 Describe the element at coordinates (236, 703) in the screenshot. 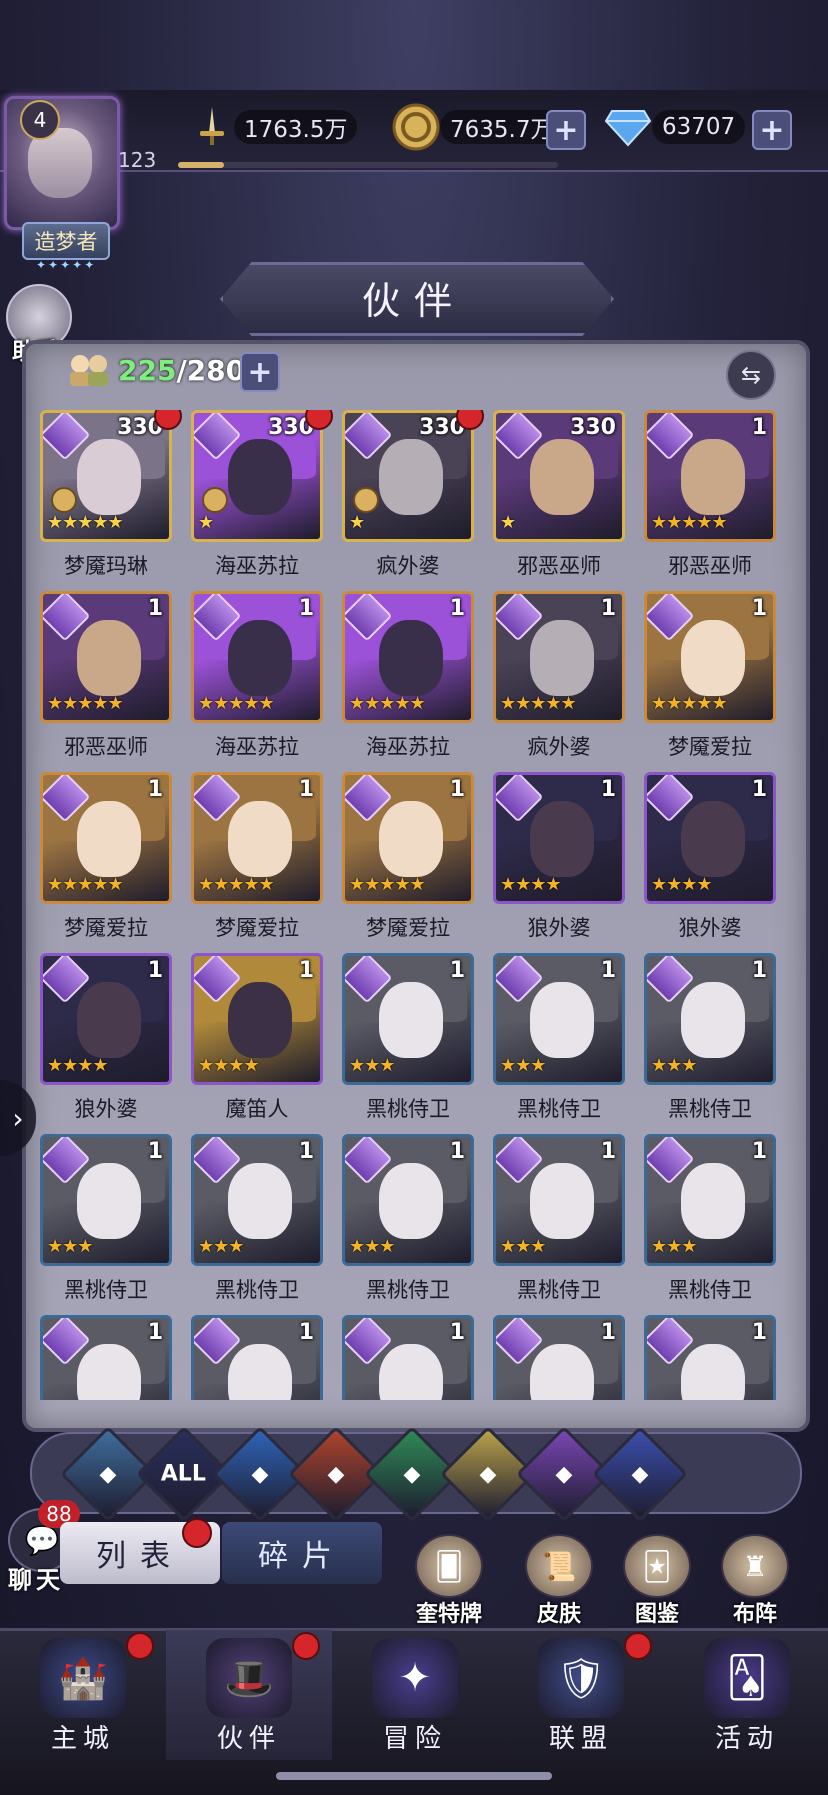

I see `hero-star-rating: ★★★★★` at that location.